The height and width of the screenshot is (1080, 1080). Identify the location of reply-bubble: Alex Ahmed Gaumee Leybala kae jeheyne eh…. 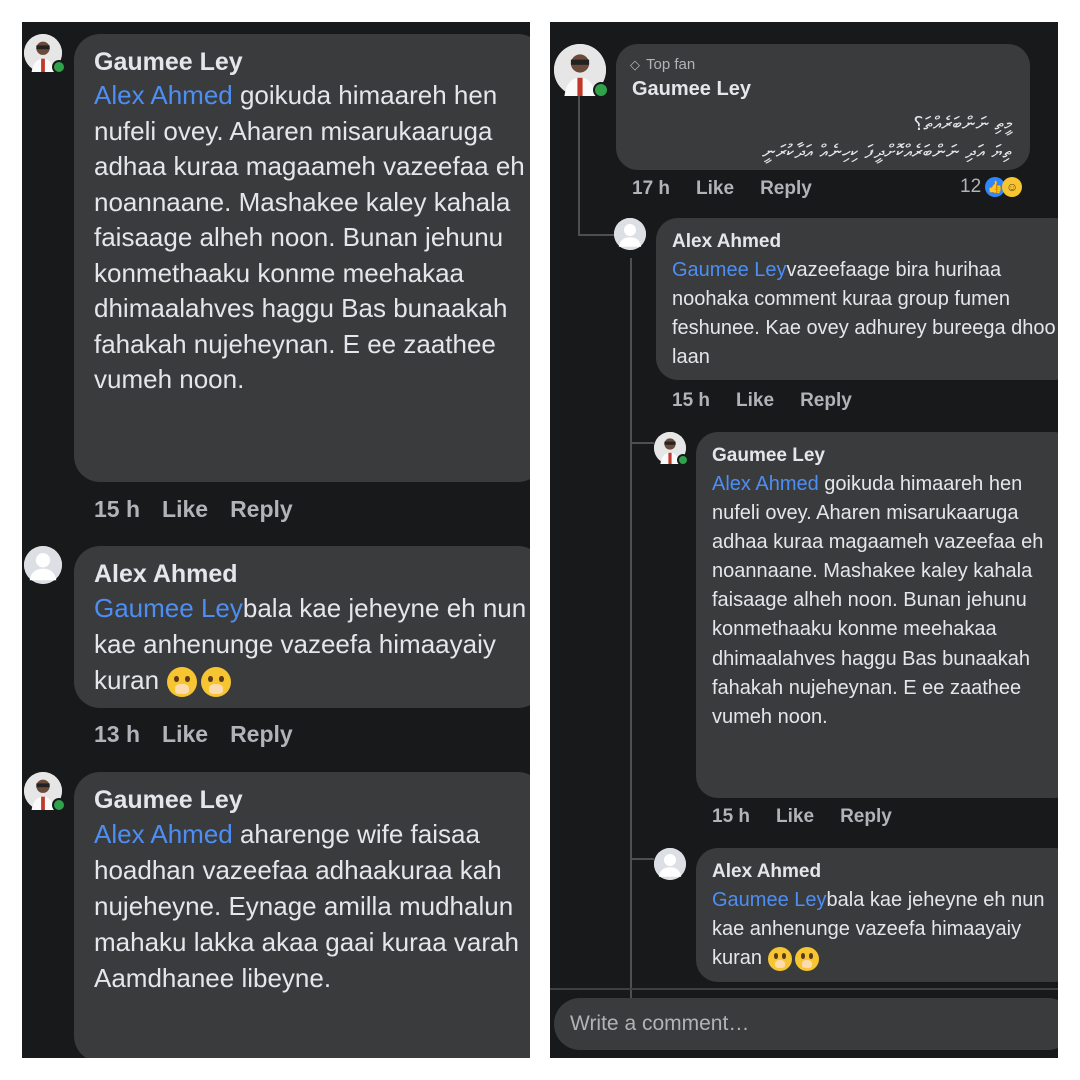
(877, 915).